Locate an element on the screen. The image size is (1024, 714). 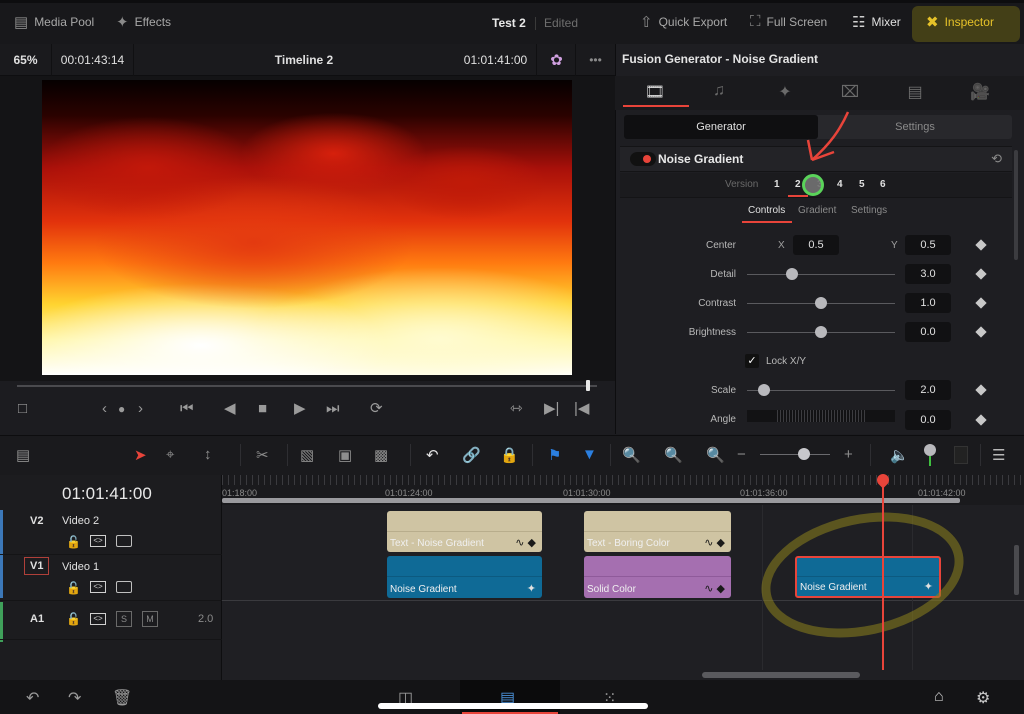
go-to-start-icon: ⏮ is located at coordinates (187, 409).